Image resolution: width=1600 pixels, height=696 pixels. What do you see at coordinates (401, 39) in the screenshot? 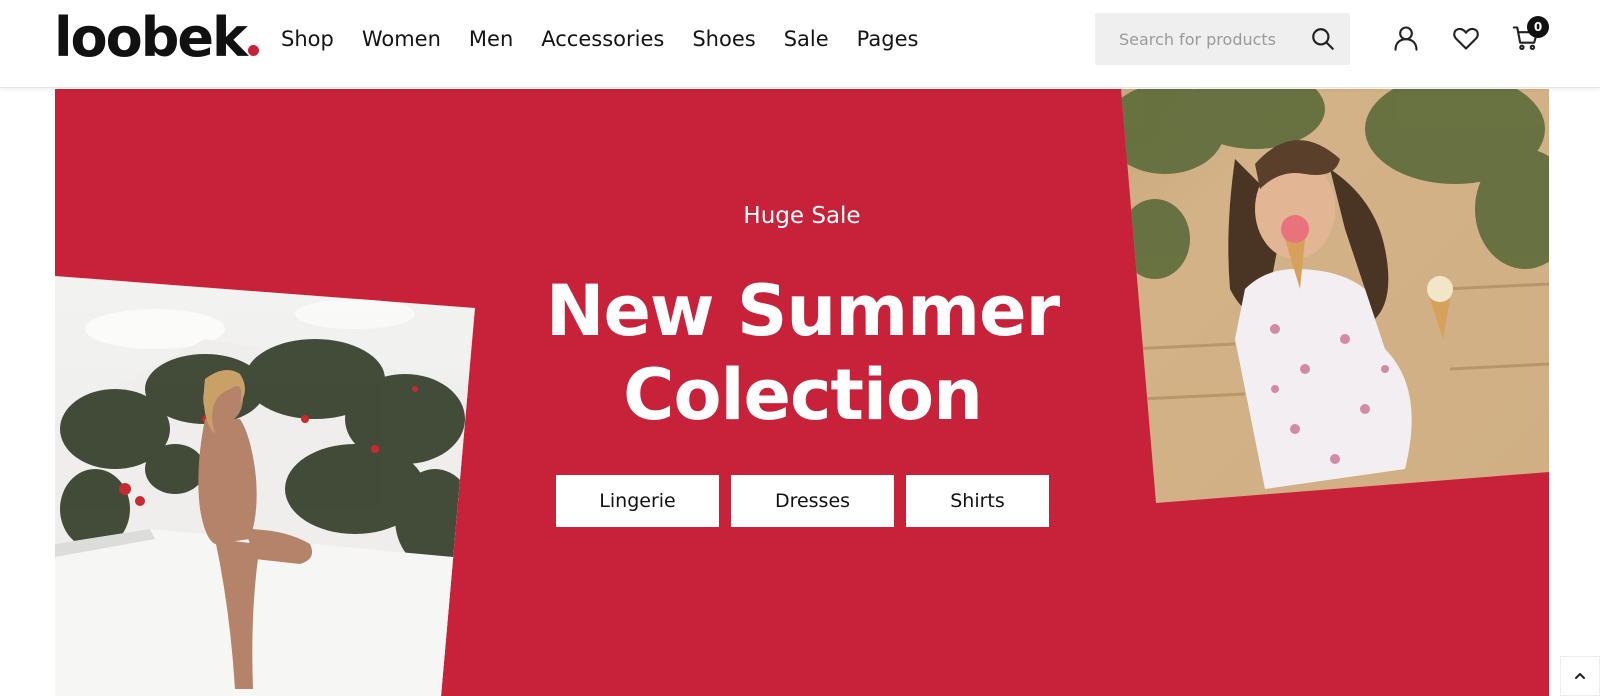
I see `nav-women: Women` at bounding box center [401, 39].